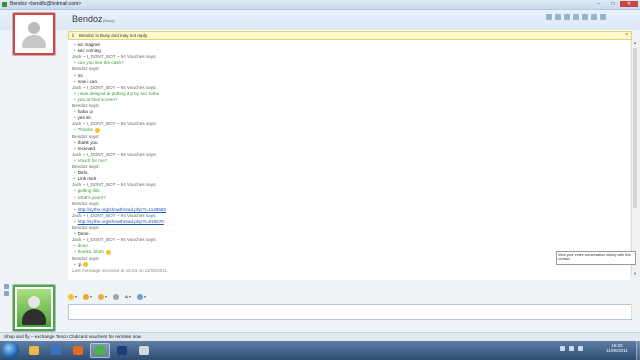 This screenshot has height=360, width=640. Describe the element at coordinates (97, 99) in the screenshot. I see `message-text: you at final screen?` at that location.